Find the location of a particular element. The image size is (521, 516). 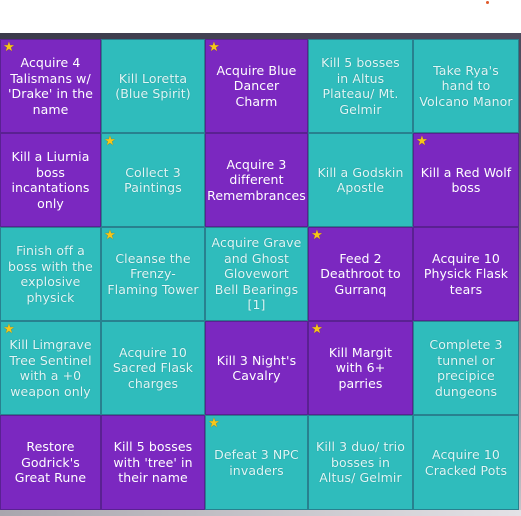

bingo-cell-label: Kill 3 duo/ trio bosses in Altus/ Gelmir is located at coordinates (360, 462).